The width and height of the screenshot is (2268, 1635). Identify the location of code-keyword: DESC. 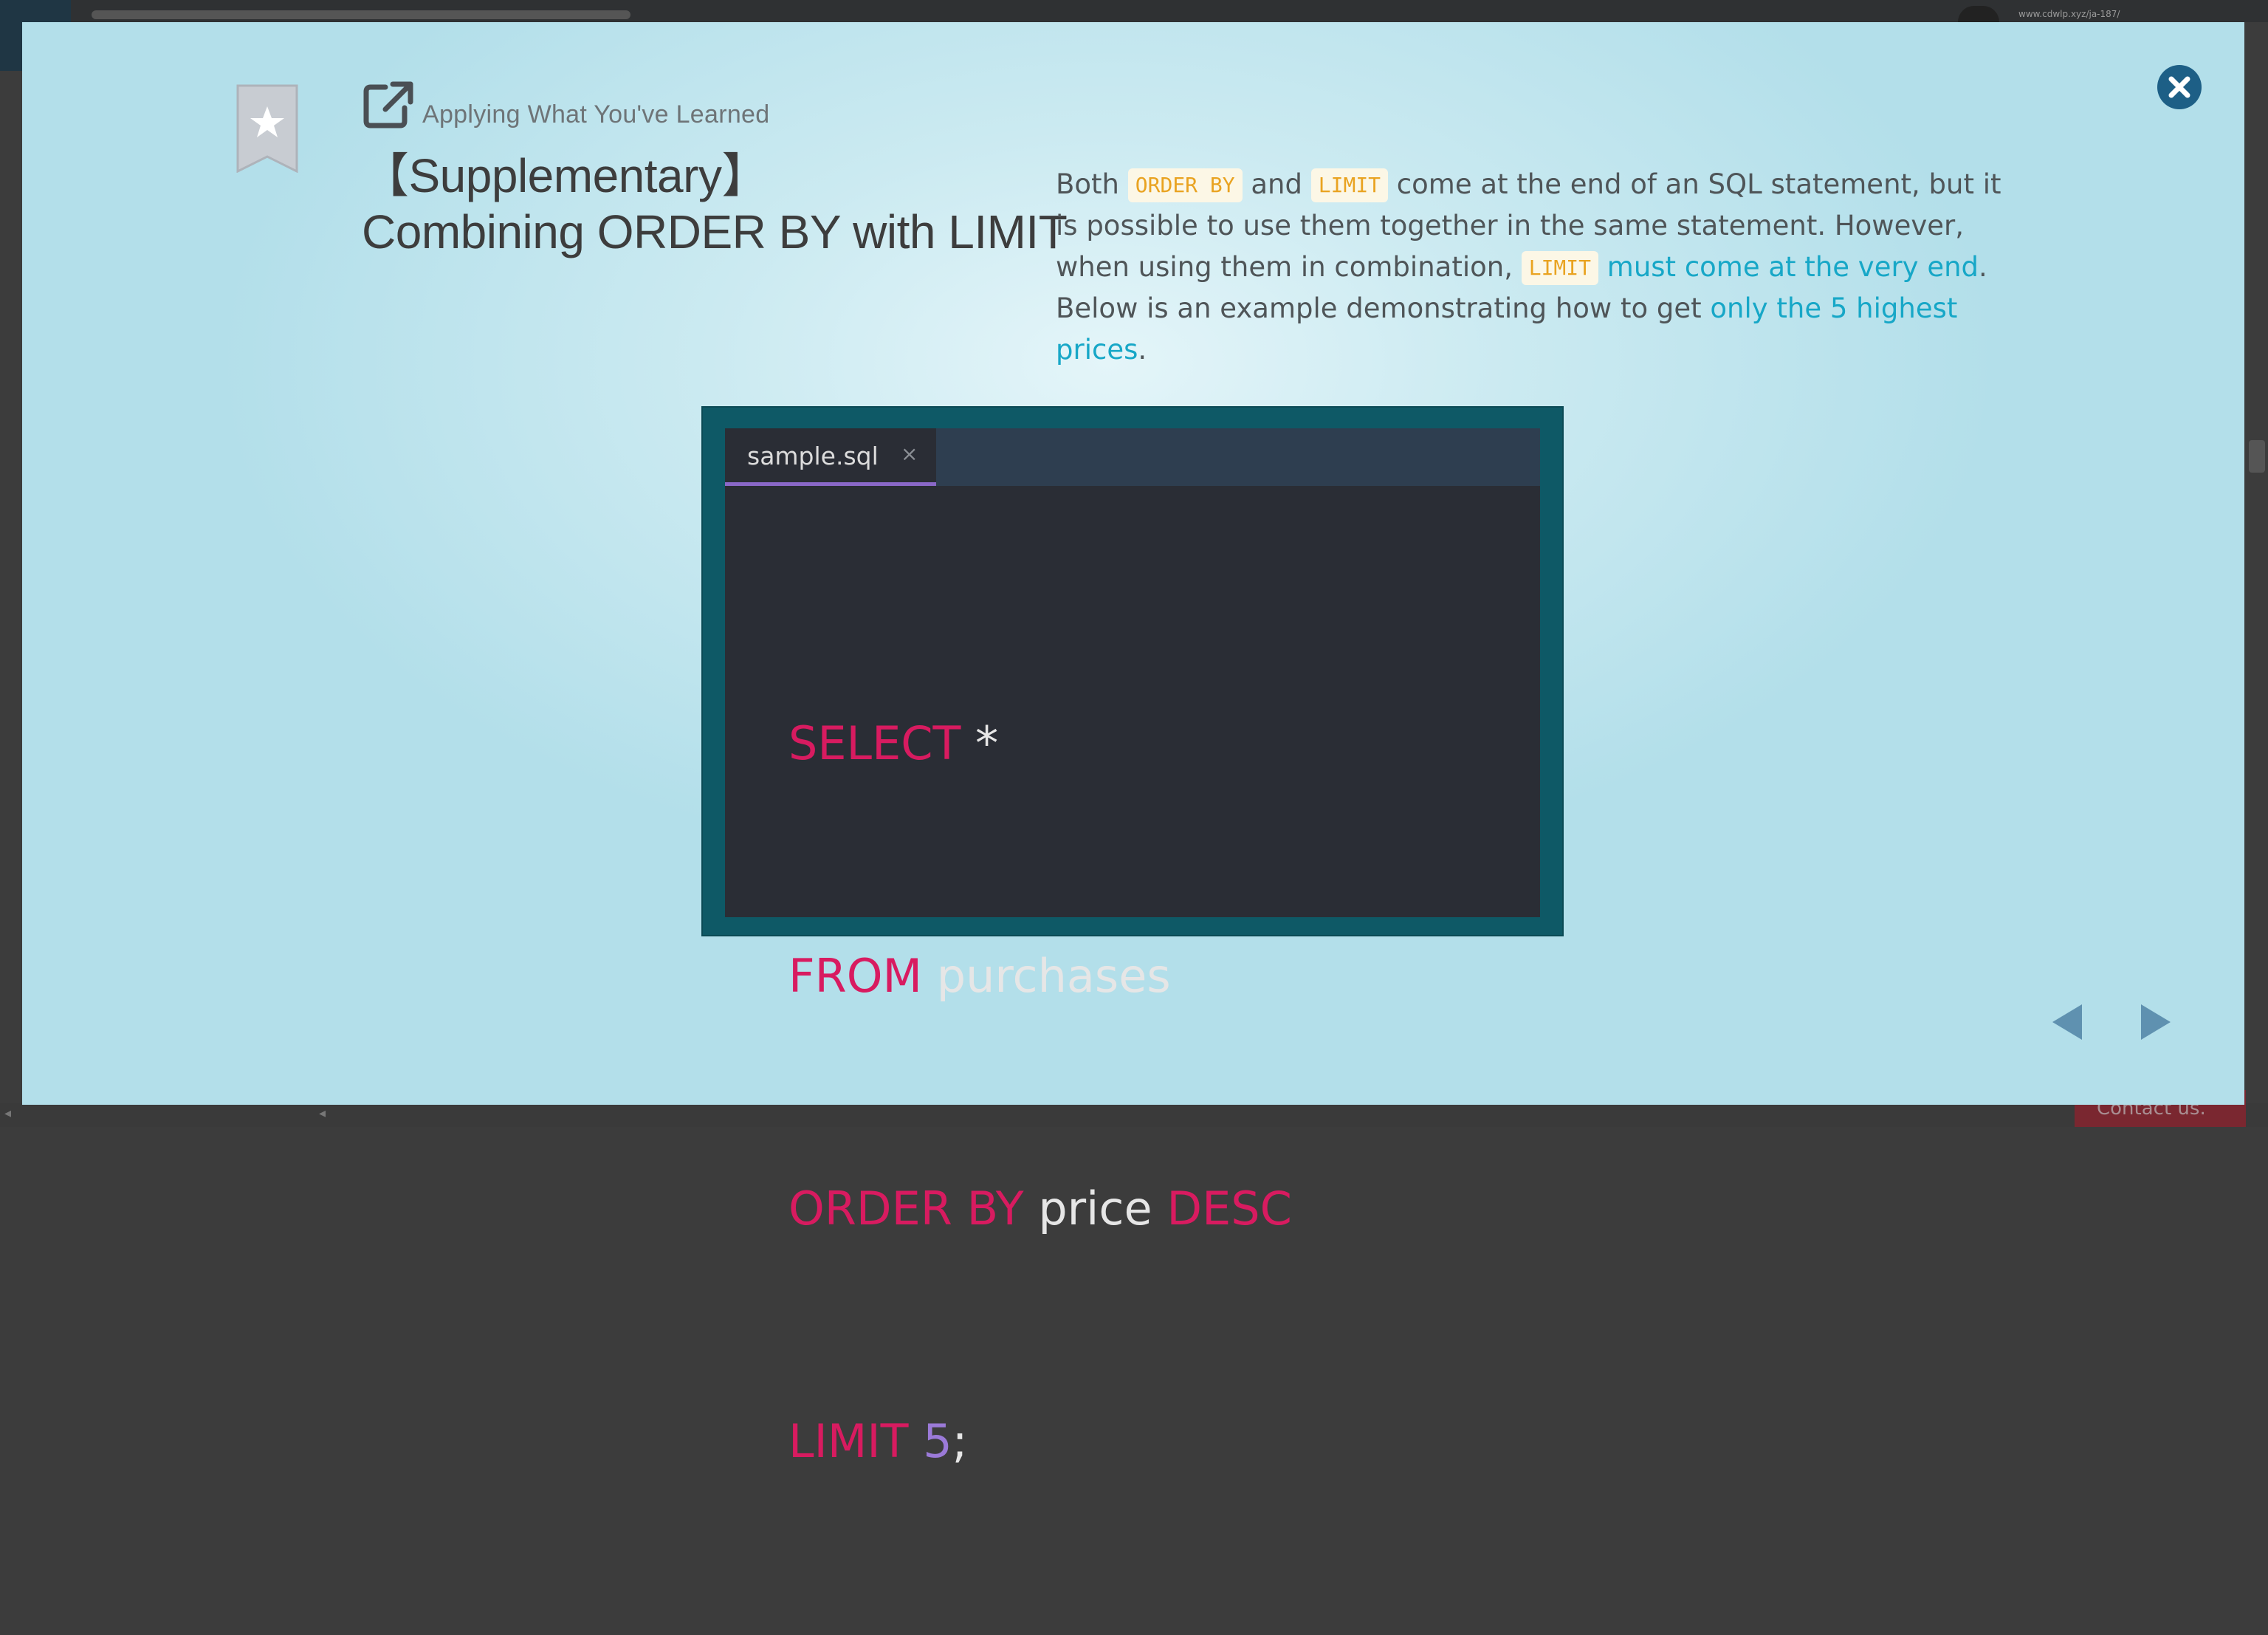
(1229, 1208).